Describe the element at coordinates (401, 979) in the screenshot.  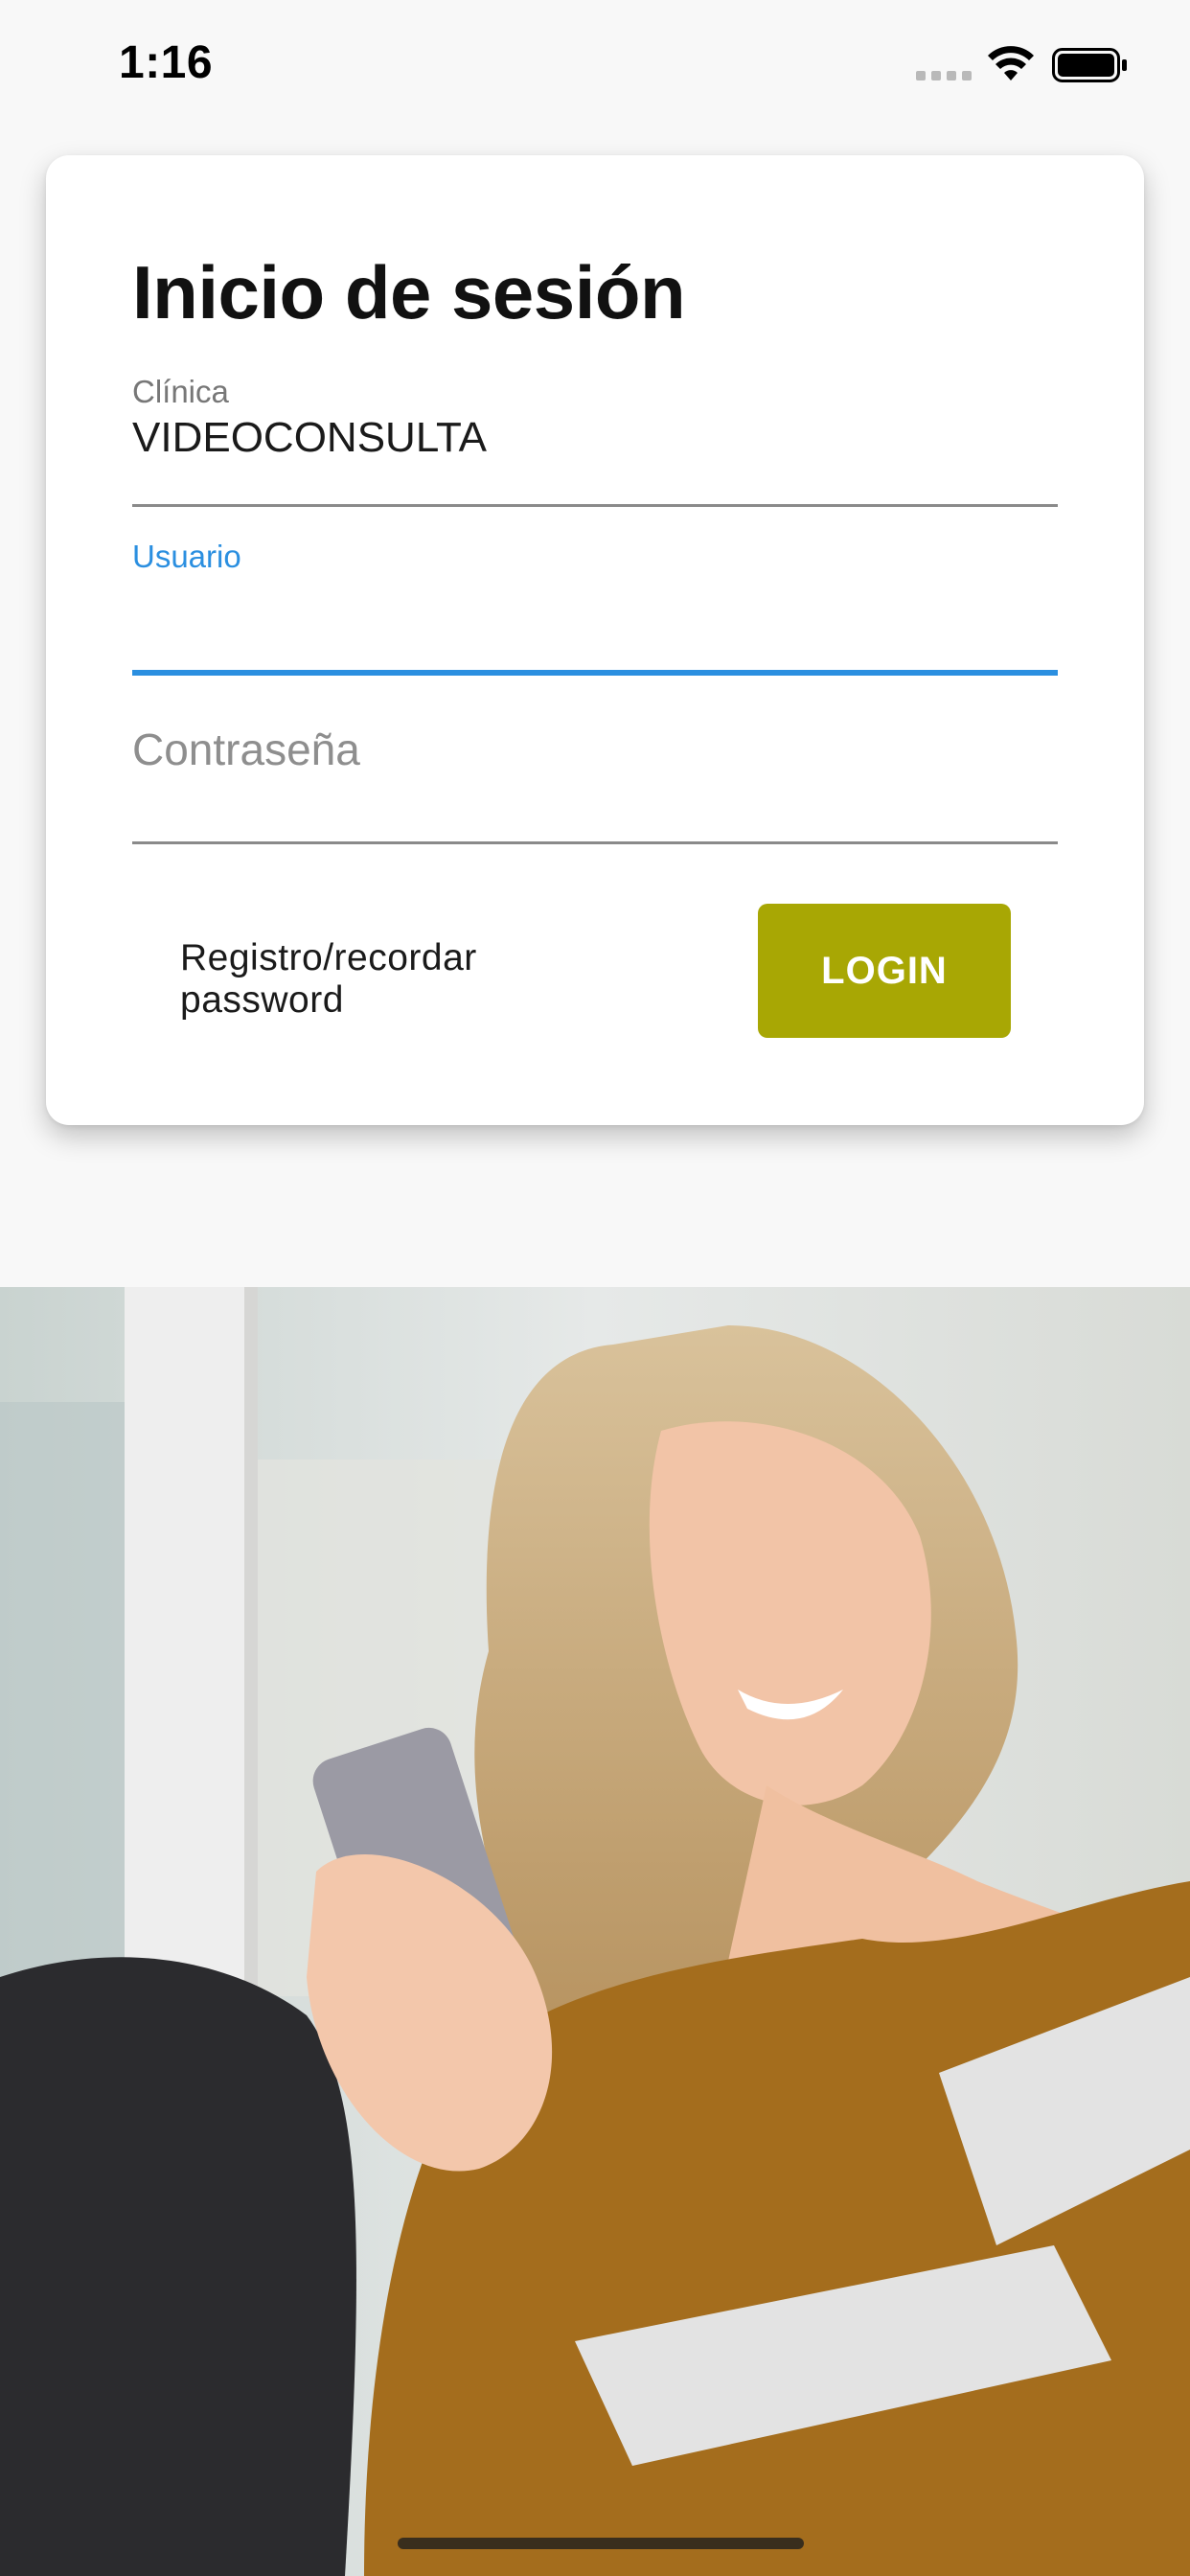
I see `register-link: Registro/recordar password` at that location.